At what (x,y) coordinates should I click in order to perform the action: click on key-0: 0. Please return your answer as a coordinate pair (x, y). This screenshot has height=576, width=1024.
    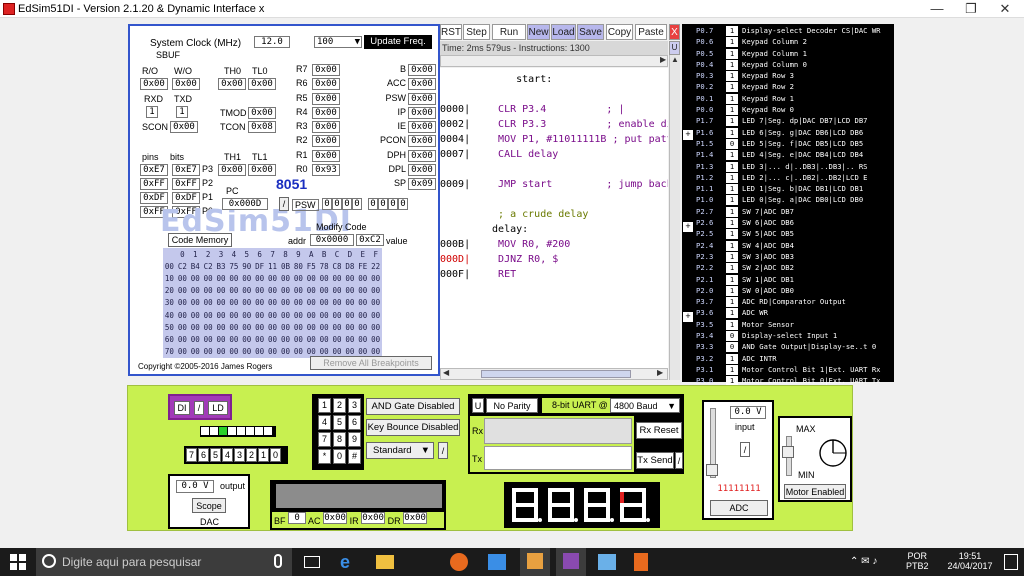
    Looking at the image, I should click on (339, 456).